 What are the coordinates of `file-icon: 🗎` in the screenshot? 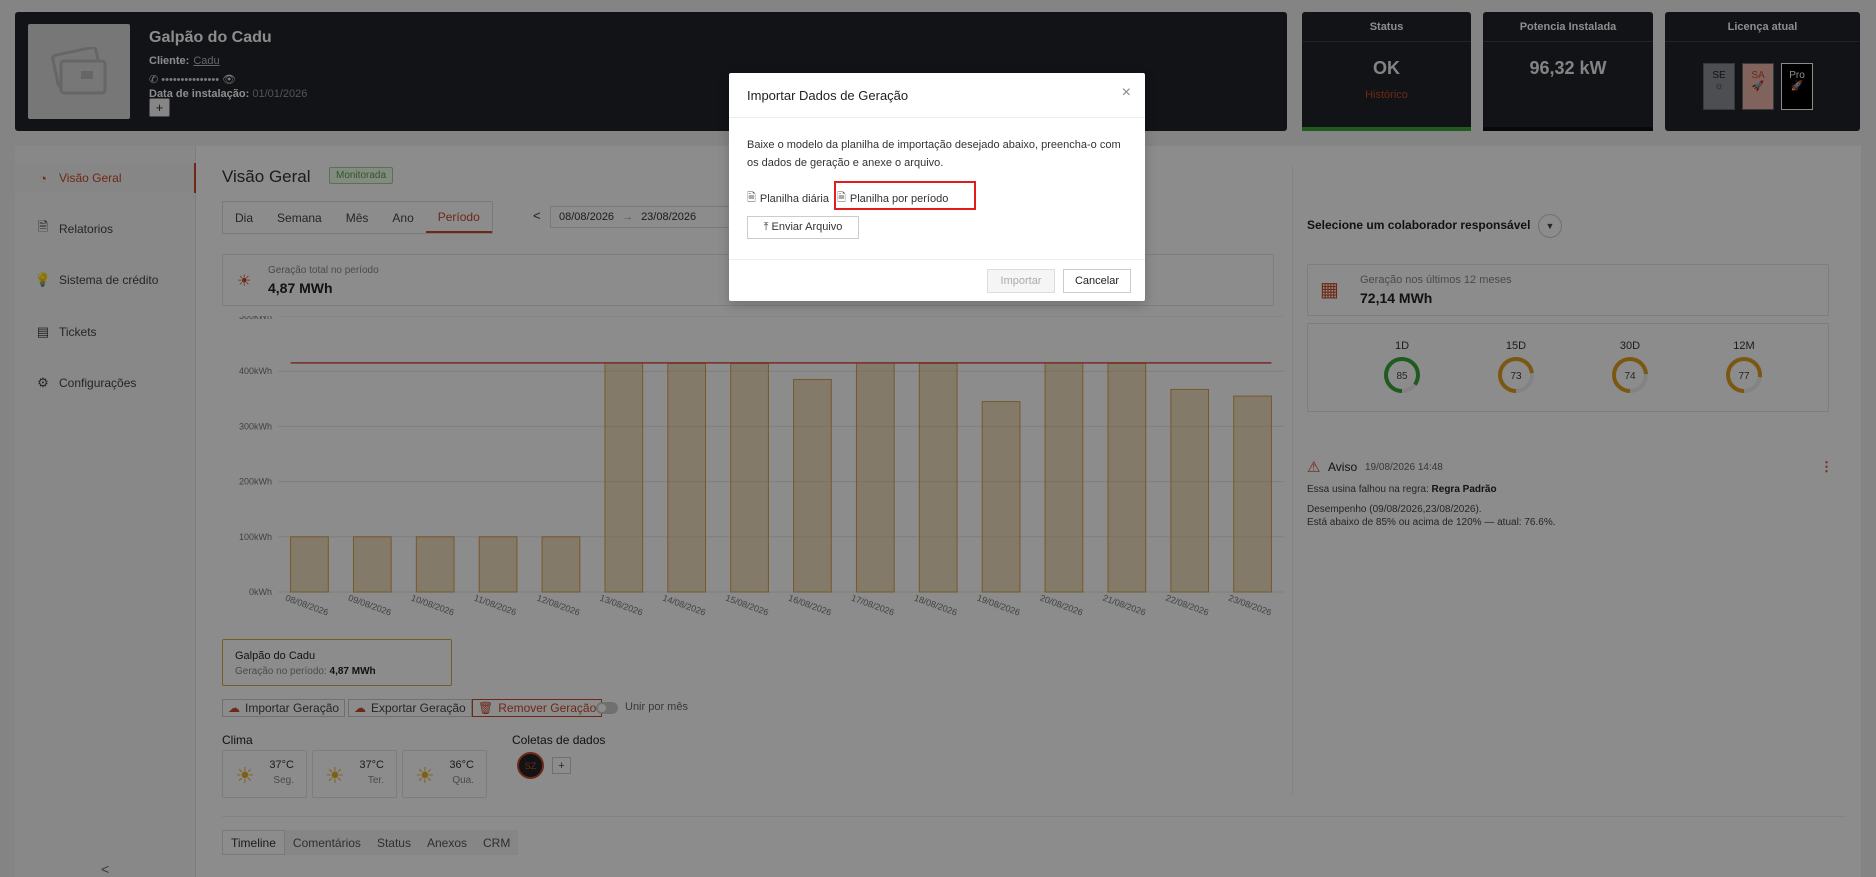 It's located at (751, 198).